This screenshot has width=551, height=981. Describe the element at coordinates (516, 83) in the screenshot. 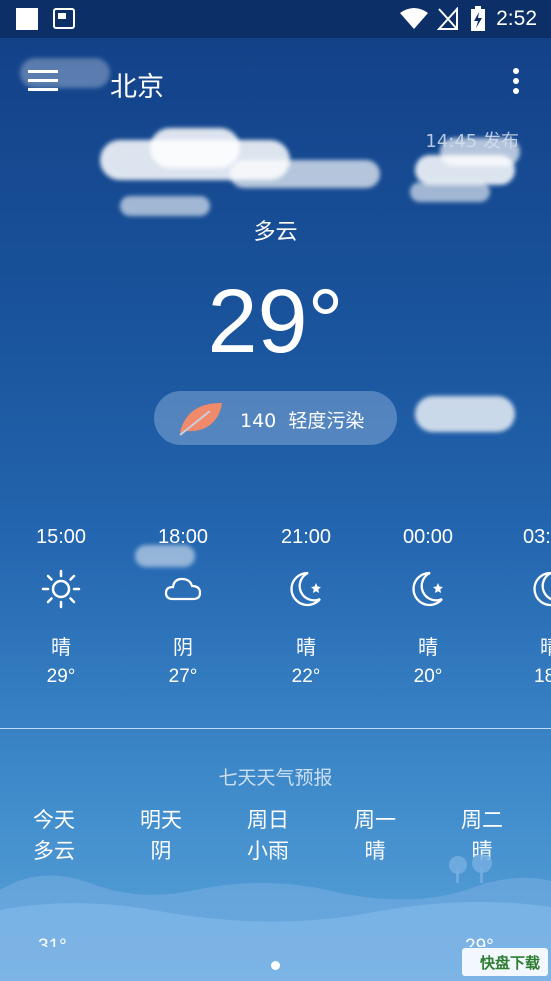

I see `more-options-icon` at that location.